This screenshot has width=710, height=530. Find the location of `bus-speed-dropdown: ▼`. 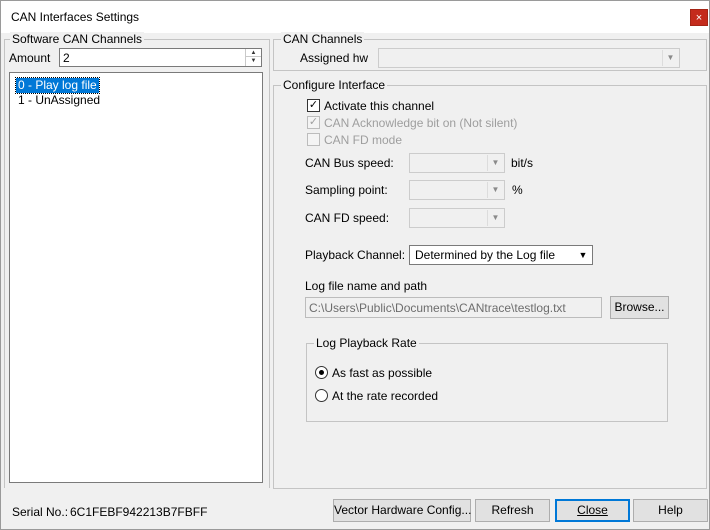

bus-speed-dropdown: ▼ is located at coordinates (457, 163).